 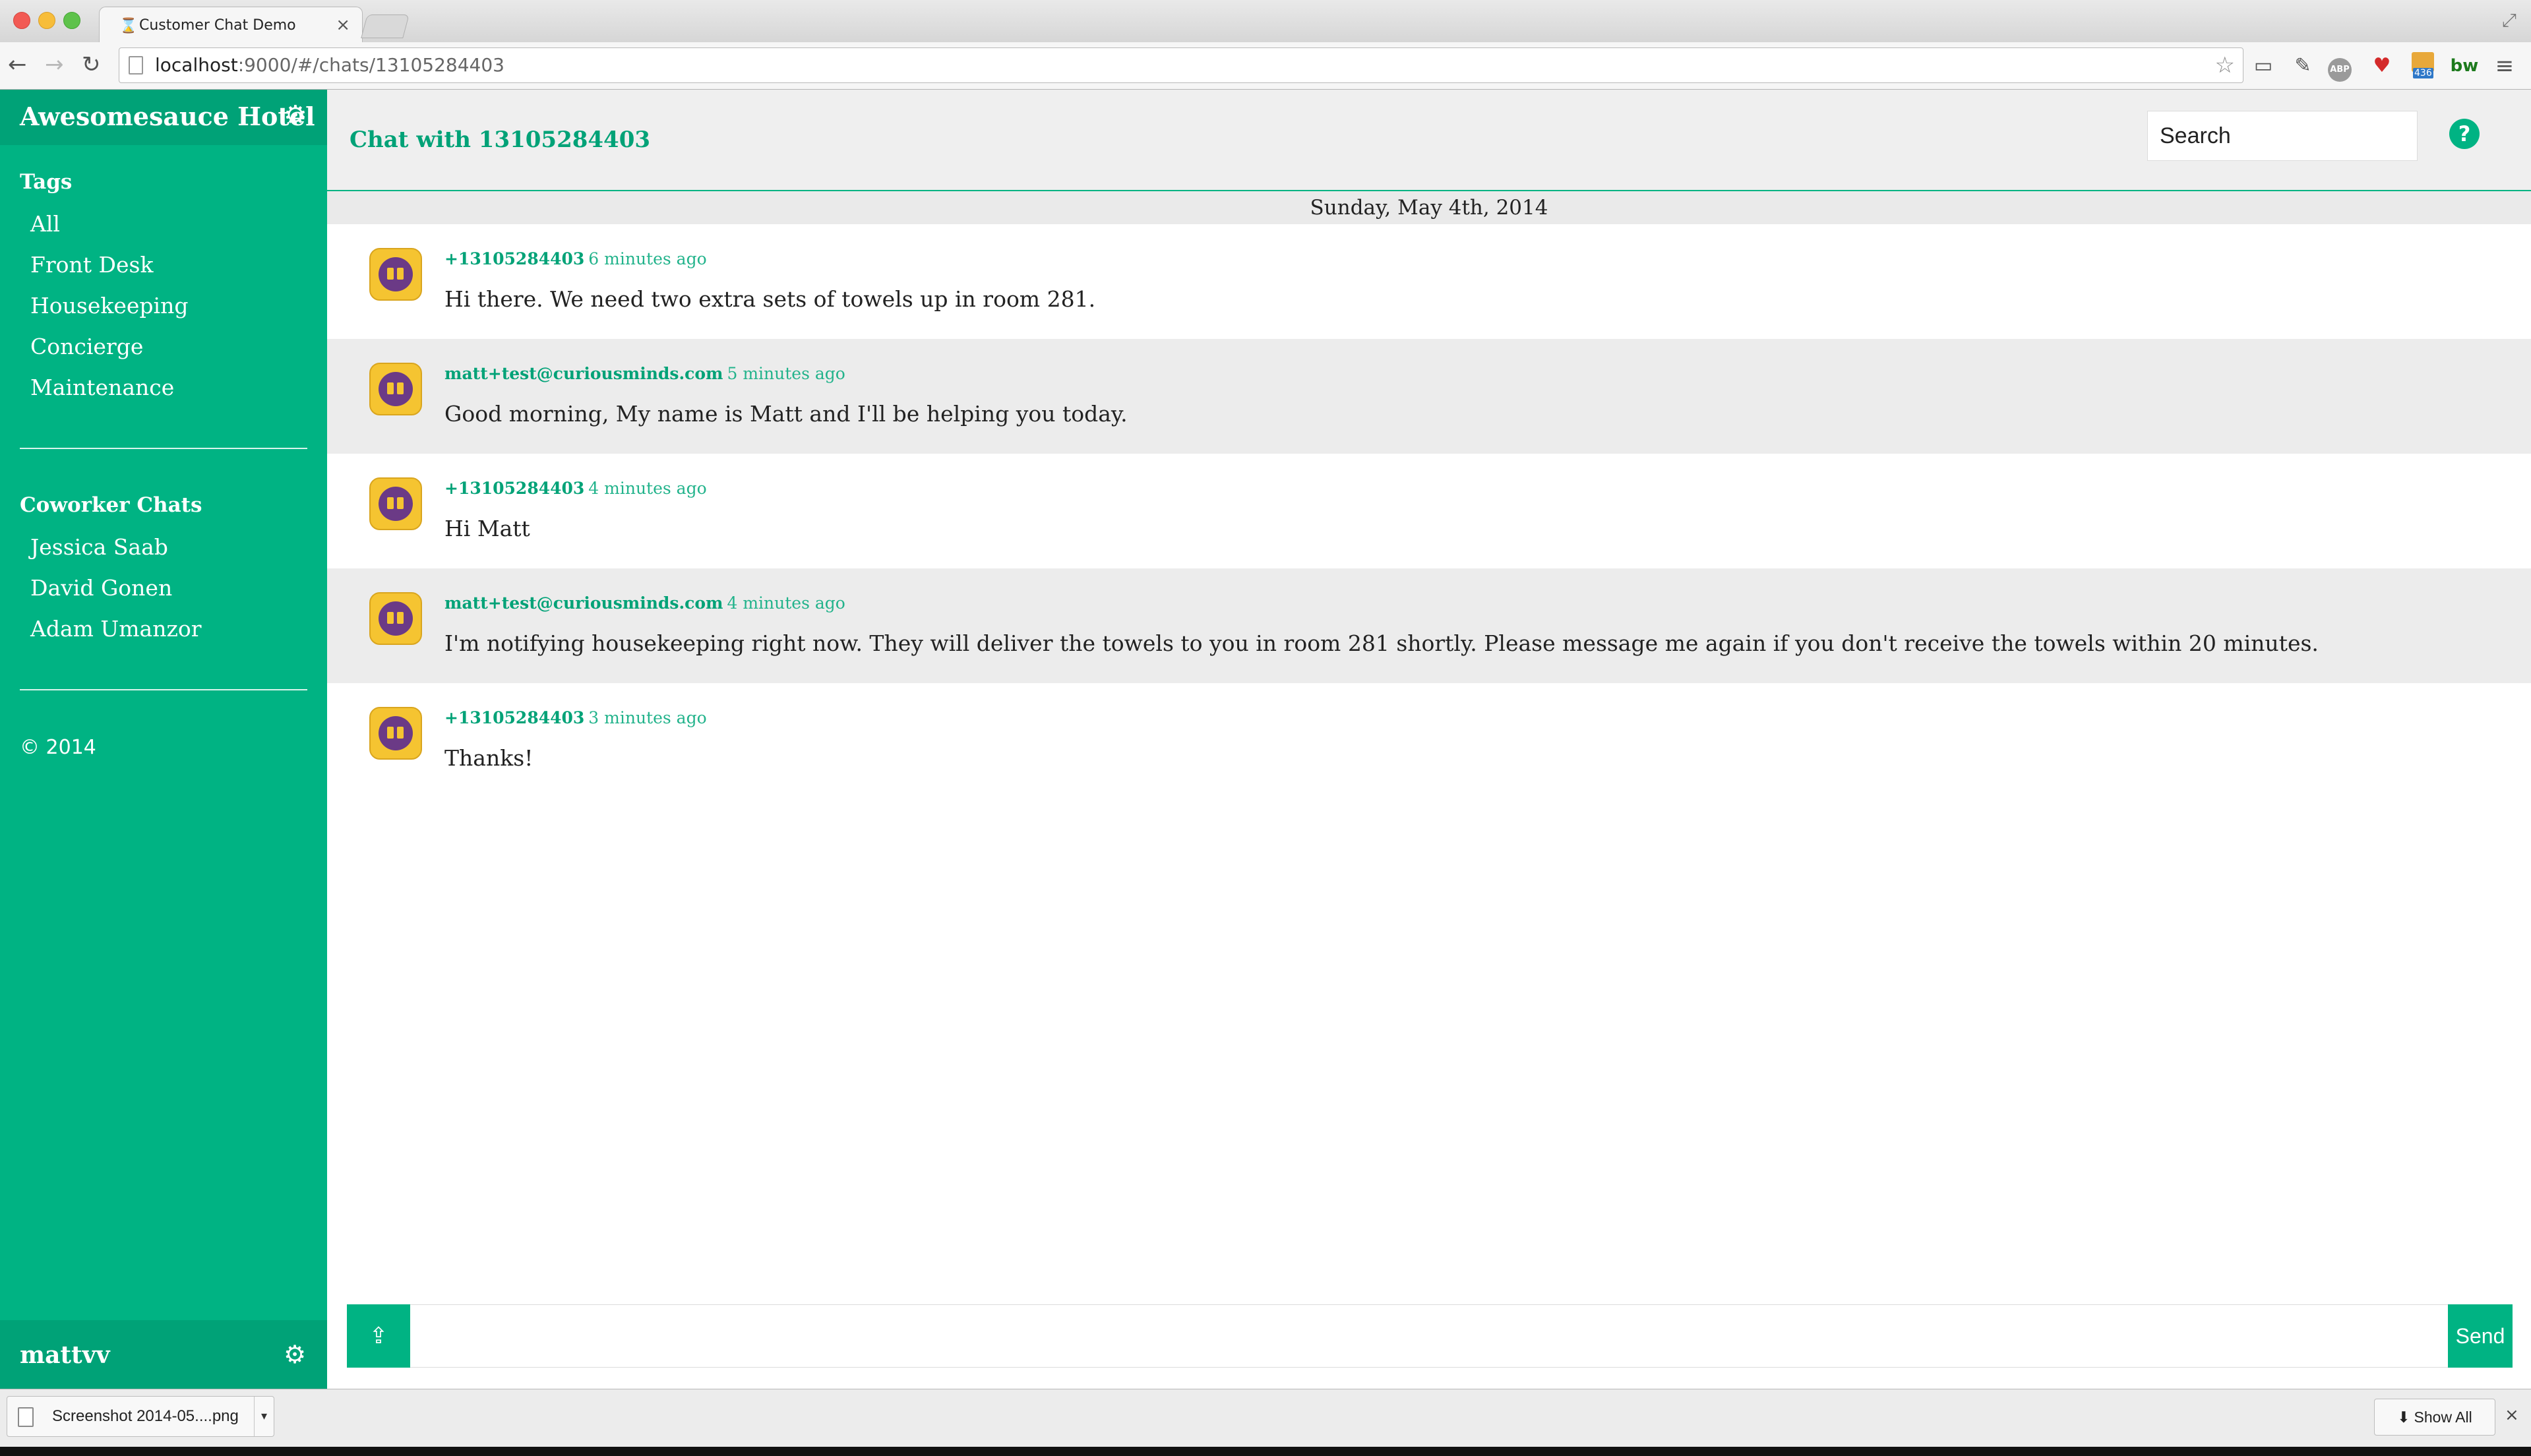 What do you see at coordinates (2504, 65) in the screenshot?
I see `menu-icon: ≡` at bounding box center [2504, 65].